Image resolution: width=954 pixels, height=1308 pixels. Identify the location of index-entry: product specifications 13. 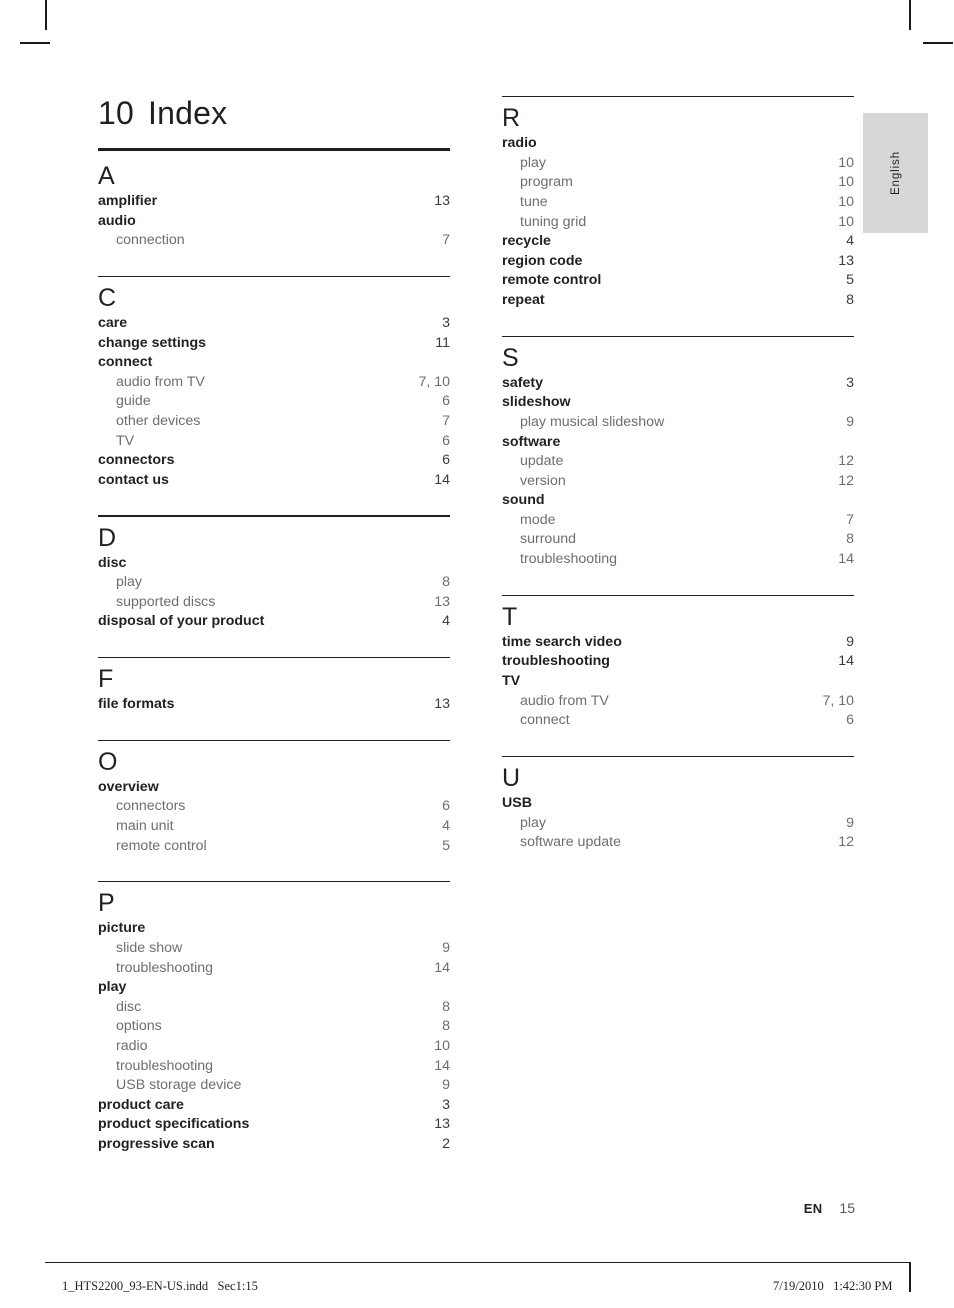
(274, 1125).